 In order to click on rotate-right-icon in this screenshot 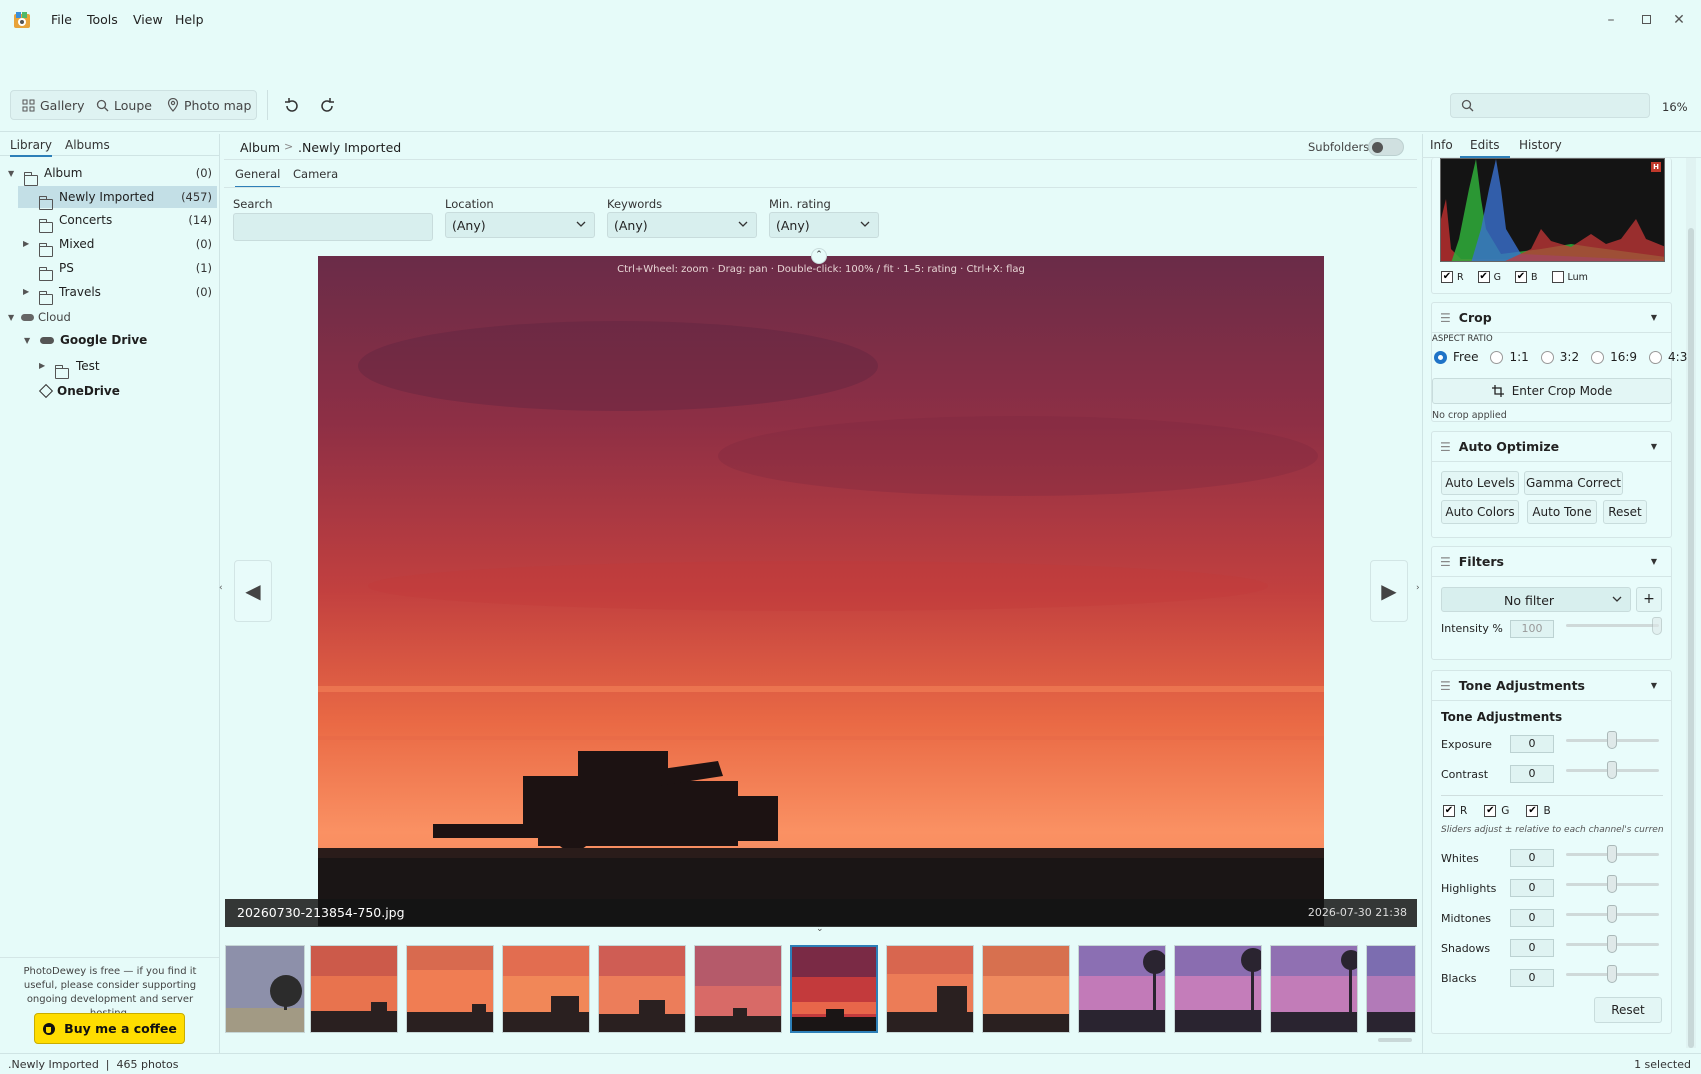, I will do `click(327, 106)`.